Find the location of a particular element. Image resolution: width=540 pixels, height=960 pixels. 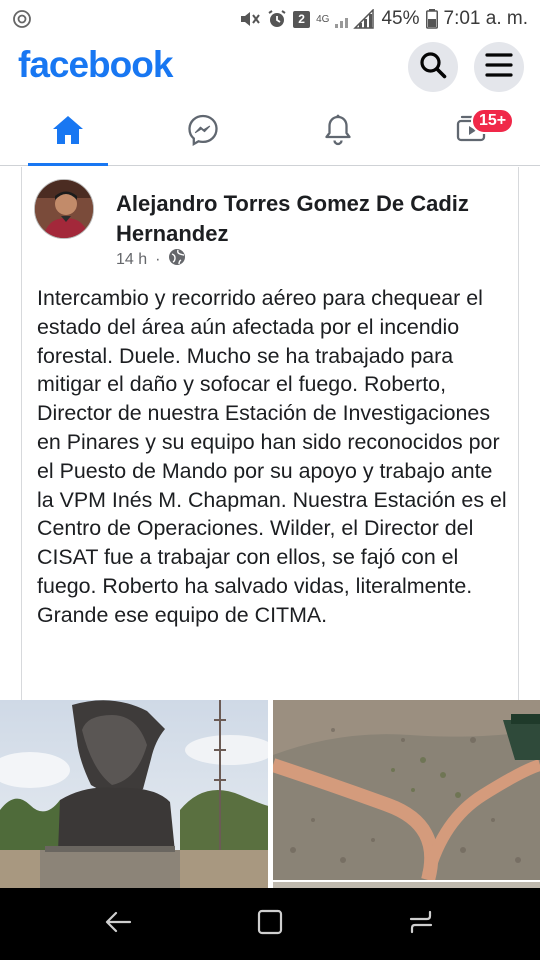

search-icon is located at coordinates (433, 67).